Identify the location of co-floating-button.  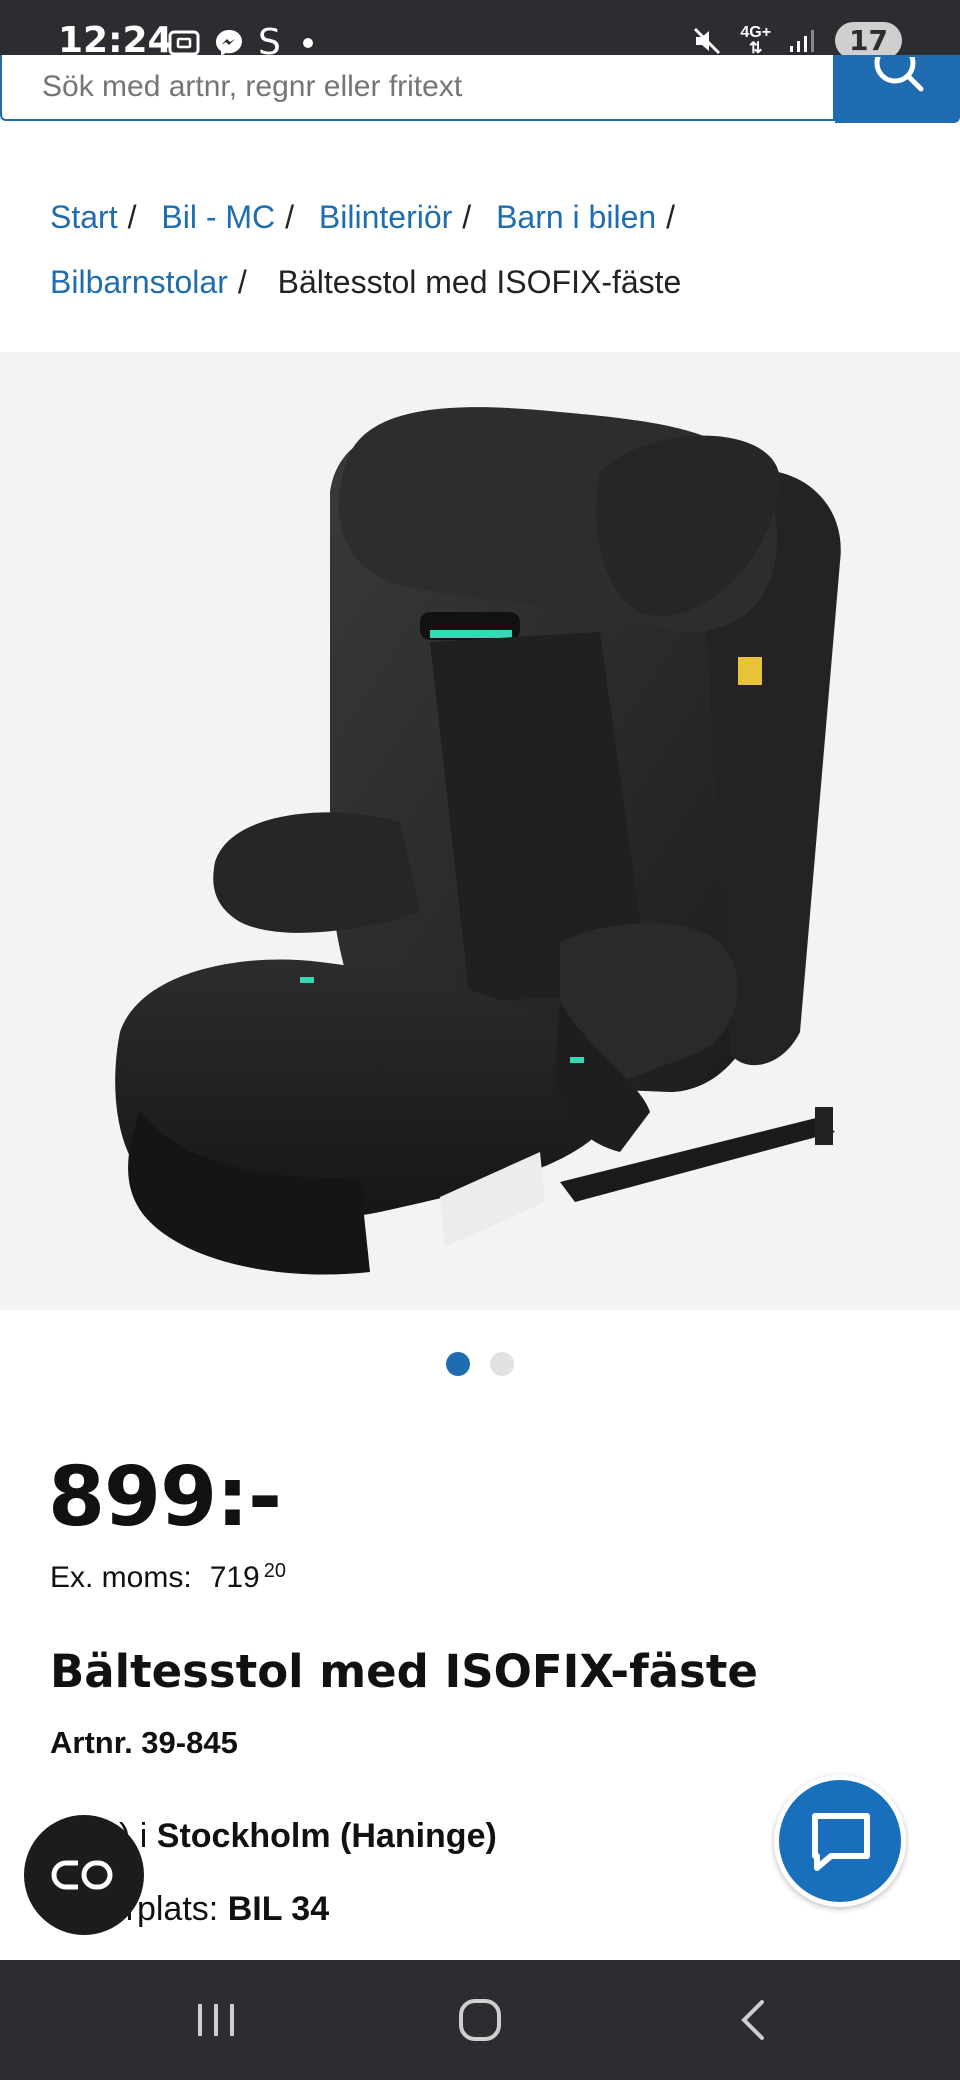
(84, 1875).